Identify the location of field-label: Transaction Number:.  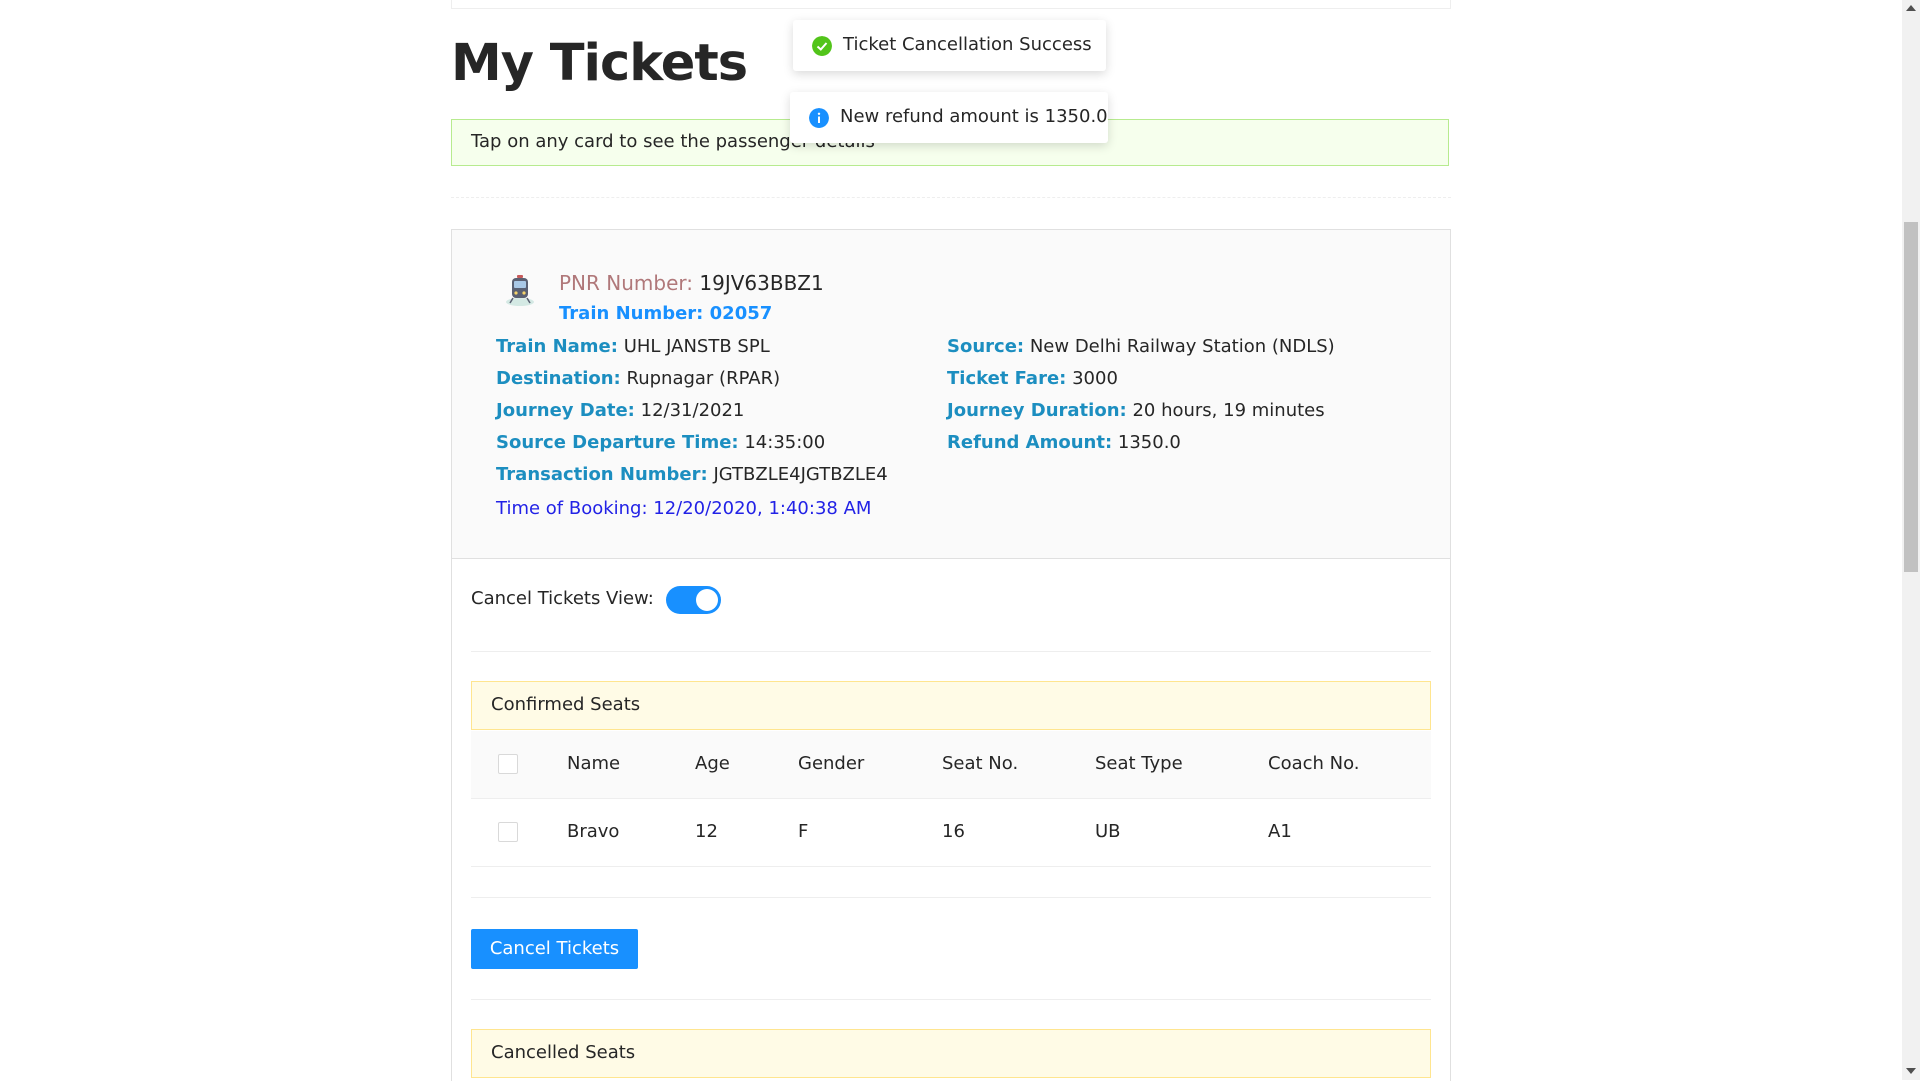
(602, 474).